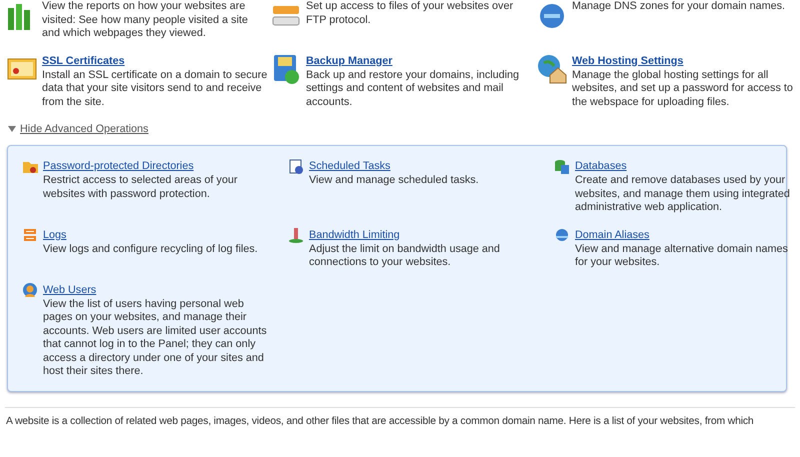 The height and width of the screenshot is (457, 800). Describe the element at coordinates (151, 249) in the screenshot. I see `operation-description: View logs and configure recycling of log files.` at that location.